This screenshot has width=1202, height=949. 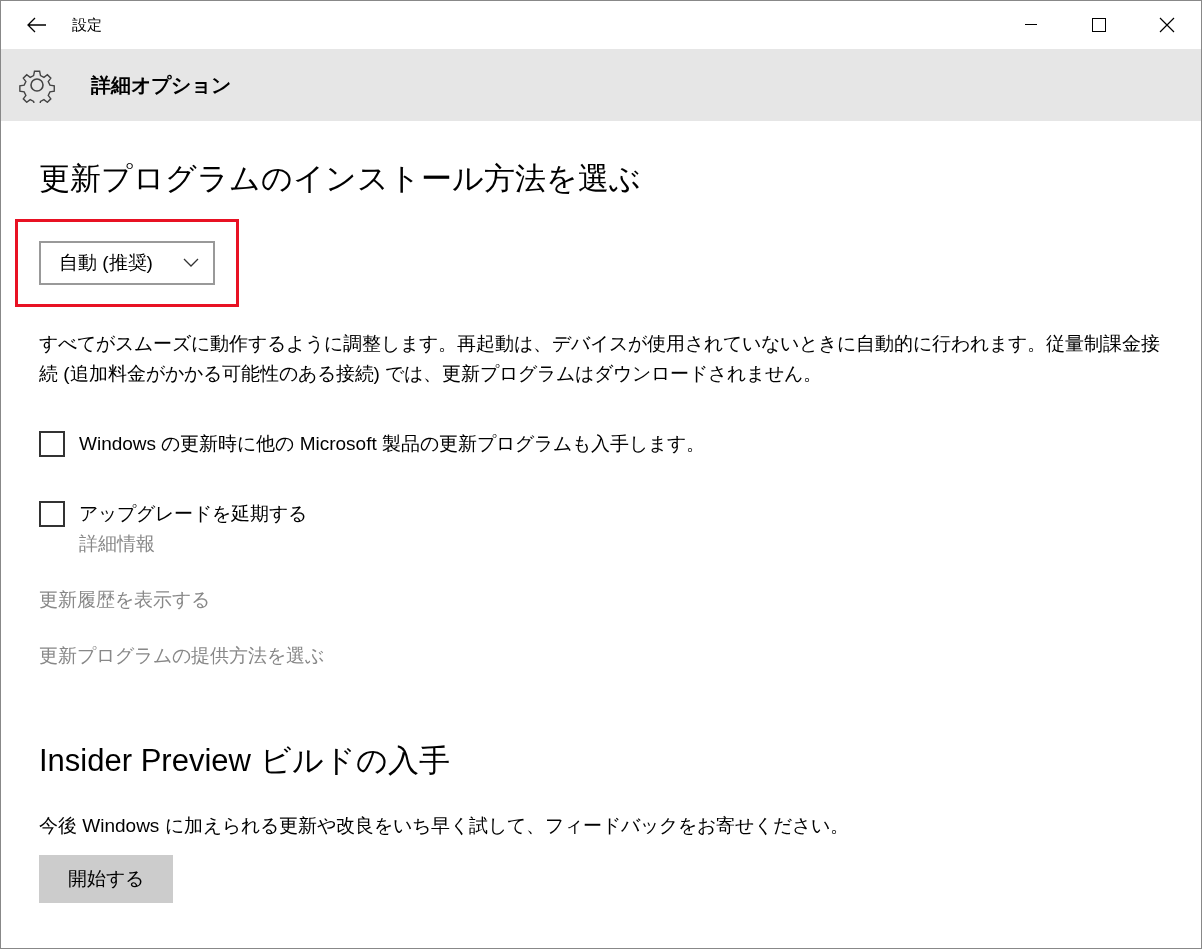 I want to click on start-button: 開始する, so click(x=106, y=879).